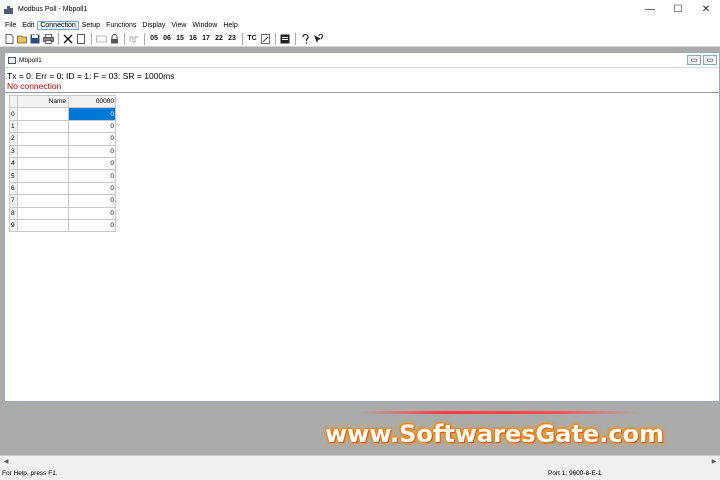 This screenshot has height=480, width=720. Describe the element at coordinates (167, 39) in the screenshot. I see `function-06-button: 06` at that location.